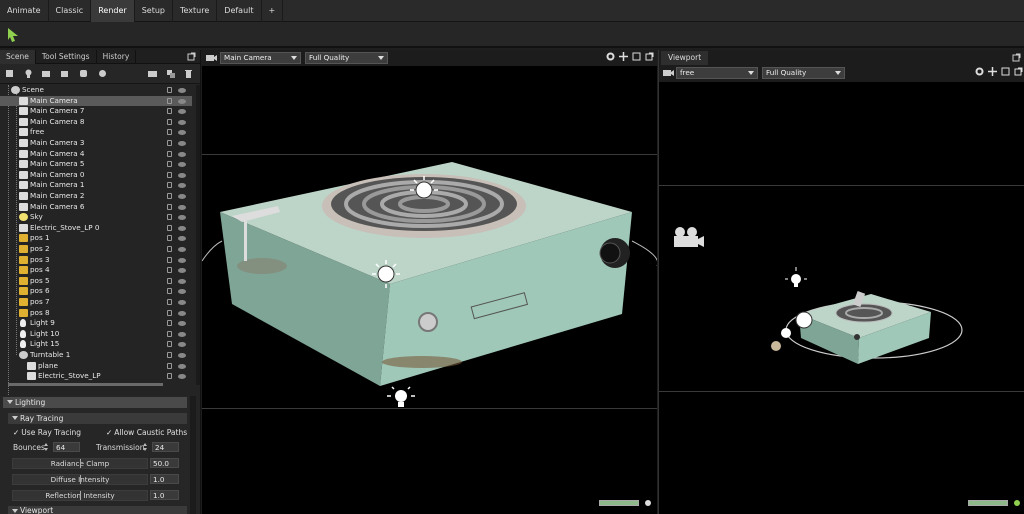  I want to click on add-group-icon, so click(83, 73).